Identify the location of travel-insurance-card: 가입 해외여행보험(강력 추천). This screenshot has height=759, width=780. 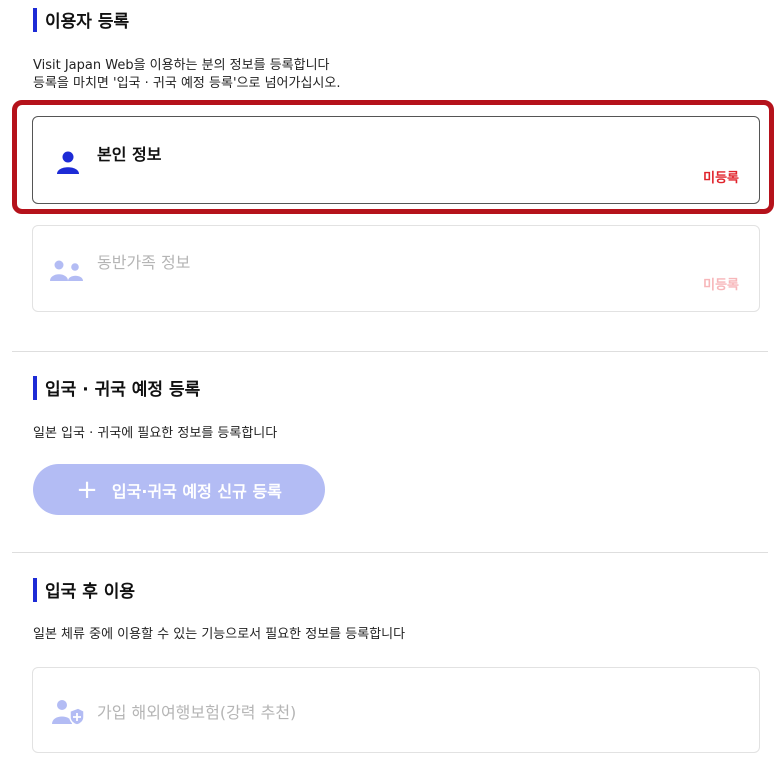
(396, 710).